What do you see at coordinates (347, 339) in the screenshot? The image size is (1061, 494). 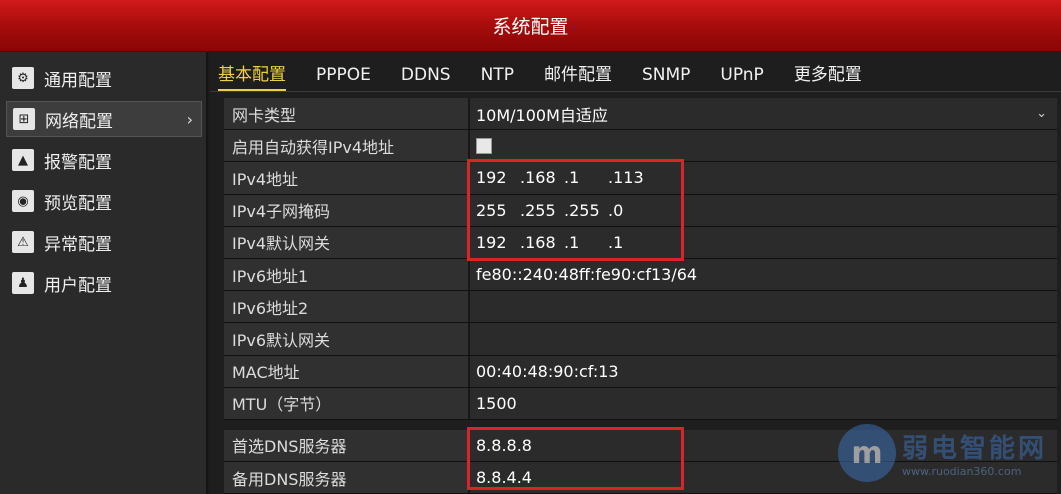 I see `ipv6-gateway-label: IPv6默认网关` at bounding box center [347, 339].